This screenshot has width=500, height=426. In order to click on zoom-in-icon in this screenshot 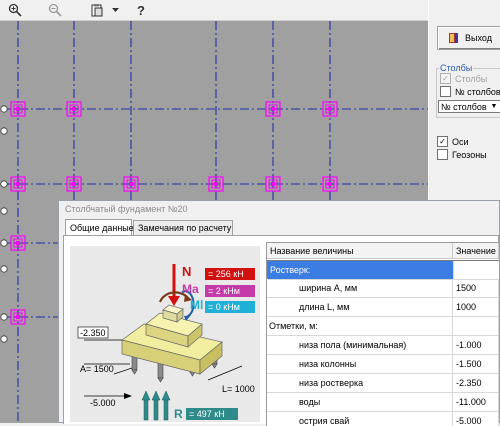, I will do `click(15, 10)`.